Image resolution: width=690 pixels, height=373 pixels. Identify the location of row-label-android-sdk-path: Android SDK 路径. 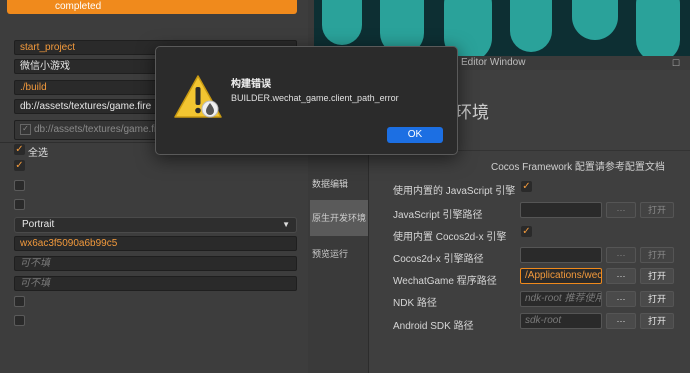
(433, 326).